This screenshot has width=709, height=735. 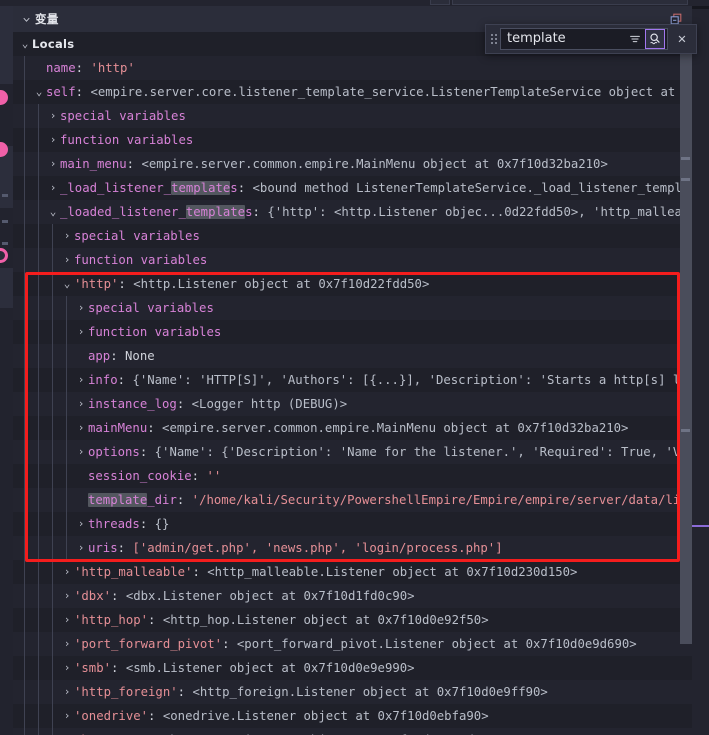 What do you see at coordinates (114, 452) in the screenshot?
I see `variable-name: options` at bounding box center [114, 452].